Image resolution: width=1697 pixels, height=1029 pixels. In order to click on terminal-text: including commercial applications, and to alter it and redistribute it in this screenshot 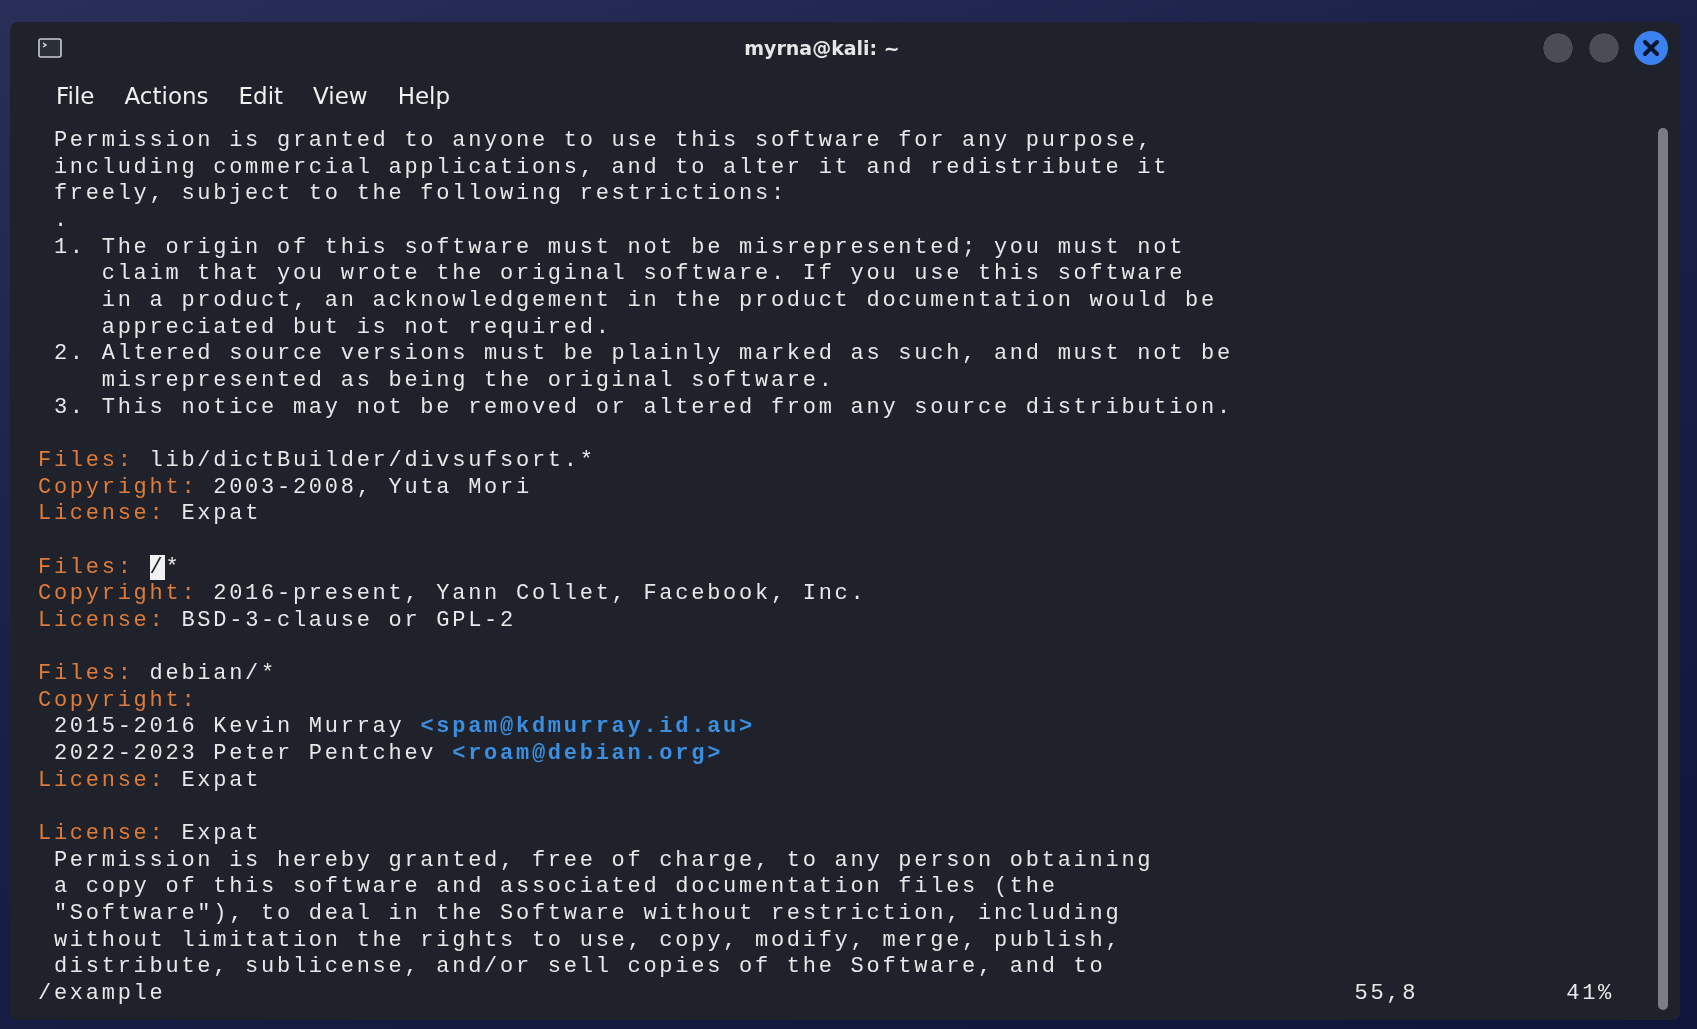, I will do `click(611, 167)`.